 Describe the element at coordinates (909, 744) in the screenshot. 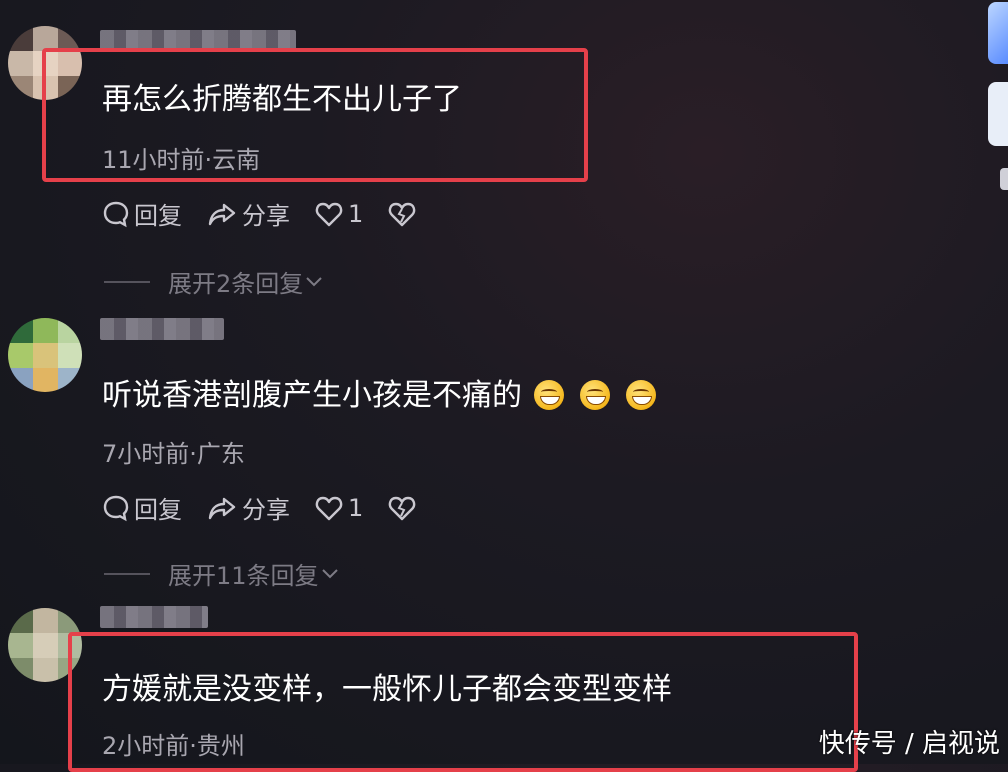

I see `watermark-text: 快传号 / 启视说` at that location.